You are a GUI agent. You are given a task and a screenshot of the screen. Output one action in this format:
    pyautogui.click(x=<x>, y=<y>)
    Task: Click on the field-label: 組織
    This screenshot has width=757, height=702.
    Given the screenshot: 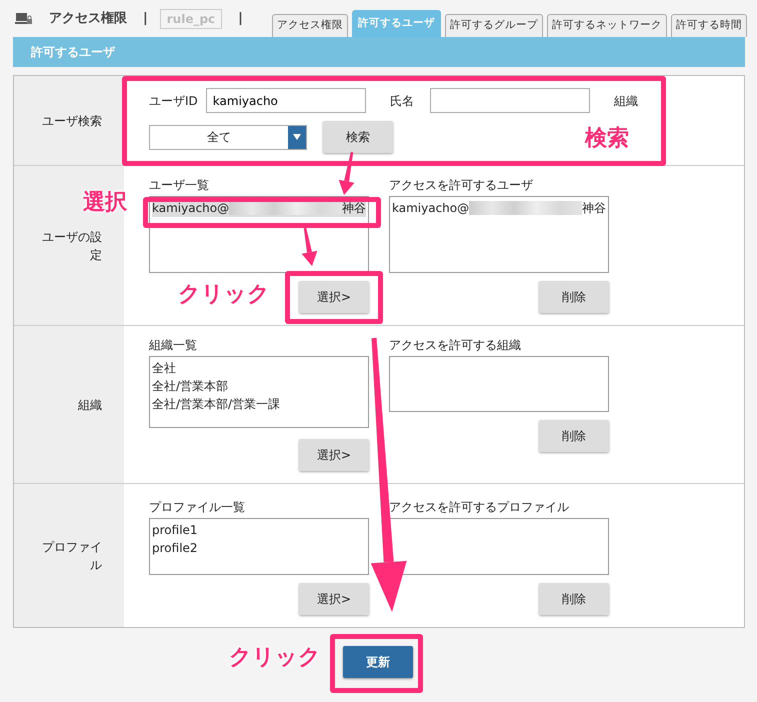 What is the action you would take?
    pyautogui.click(x=626, y=101)
    